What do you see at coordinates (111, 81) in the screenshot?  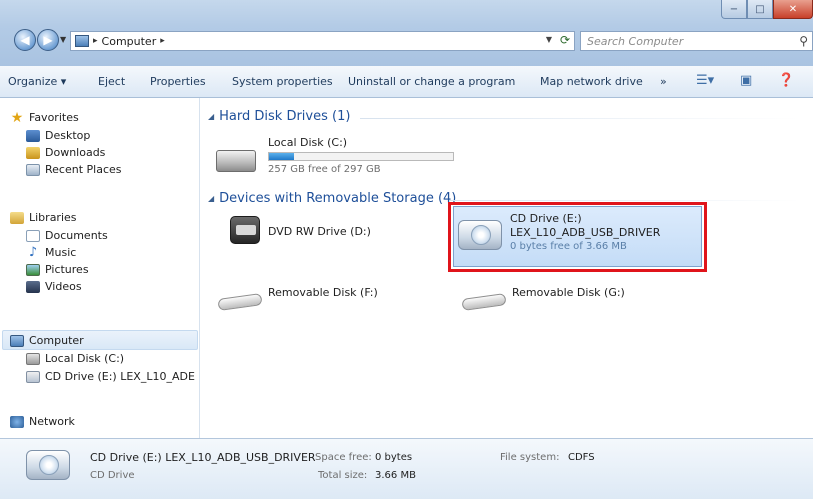 I see `eject-button: Eject` at bounding box center [111, 81].